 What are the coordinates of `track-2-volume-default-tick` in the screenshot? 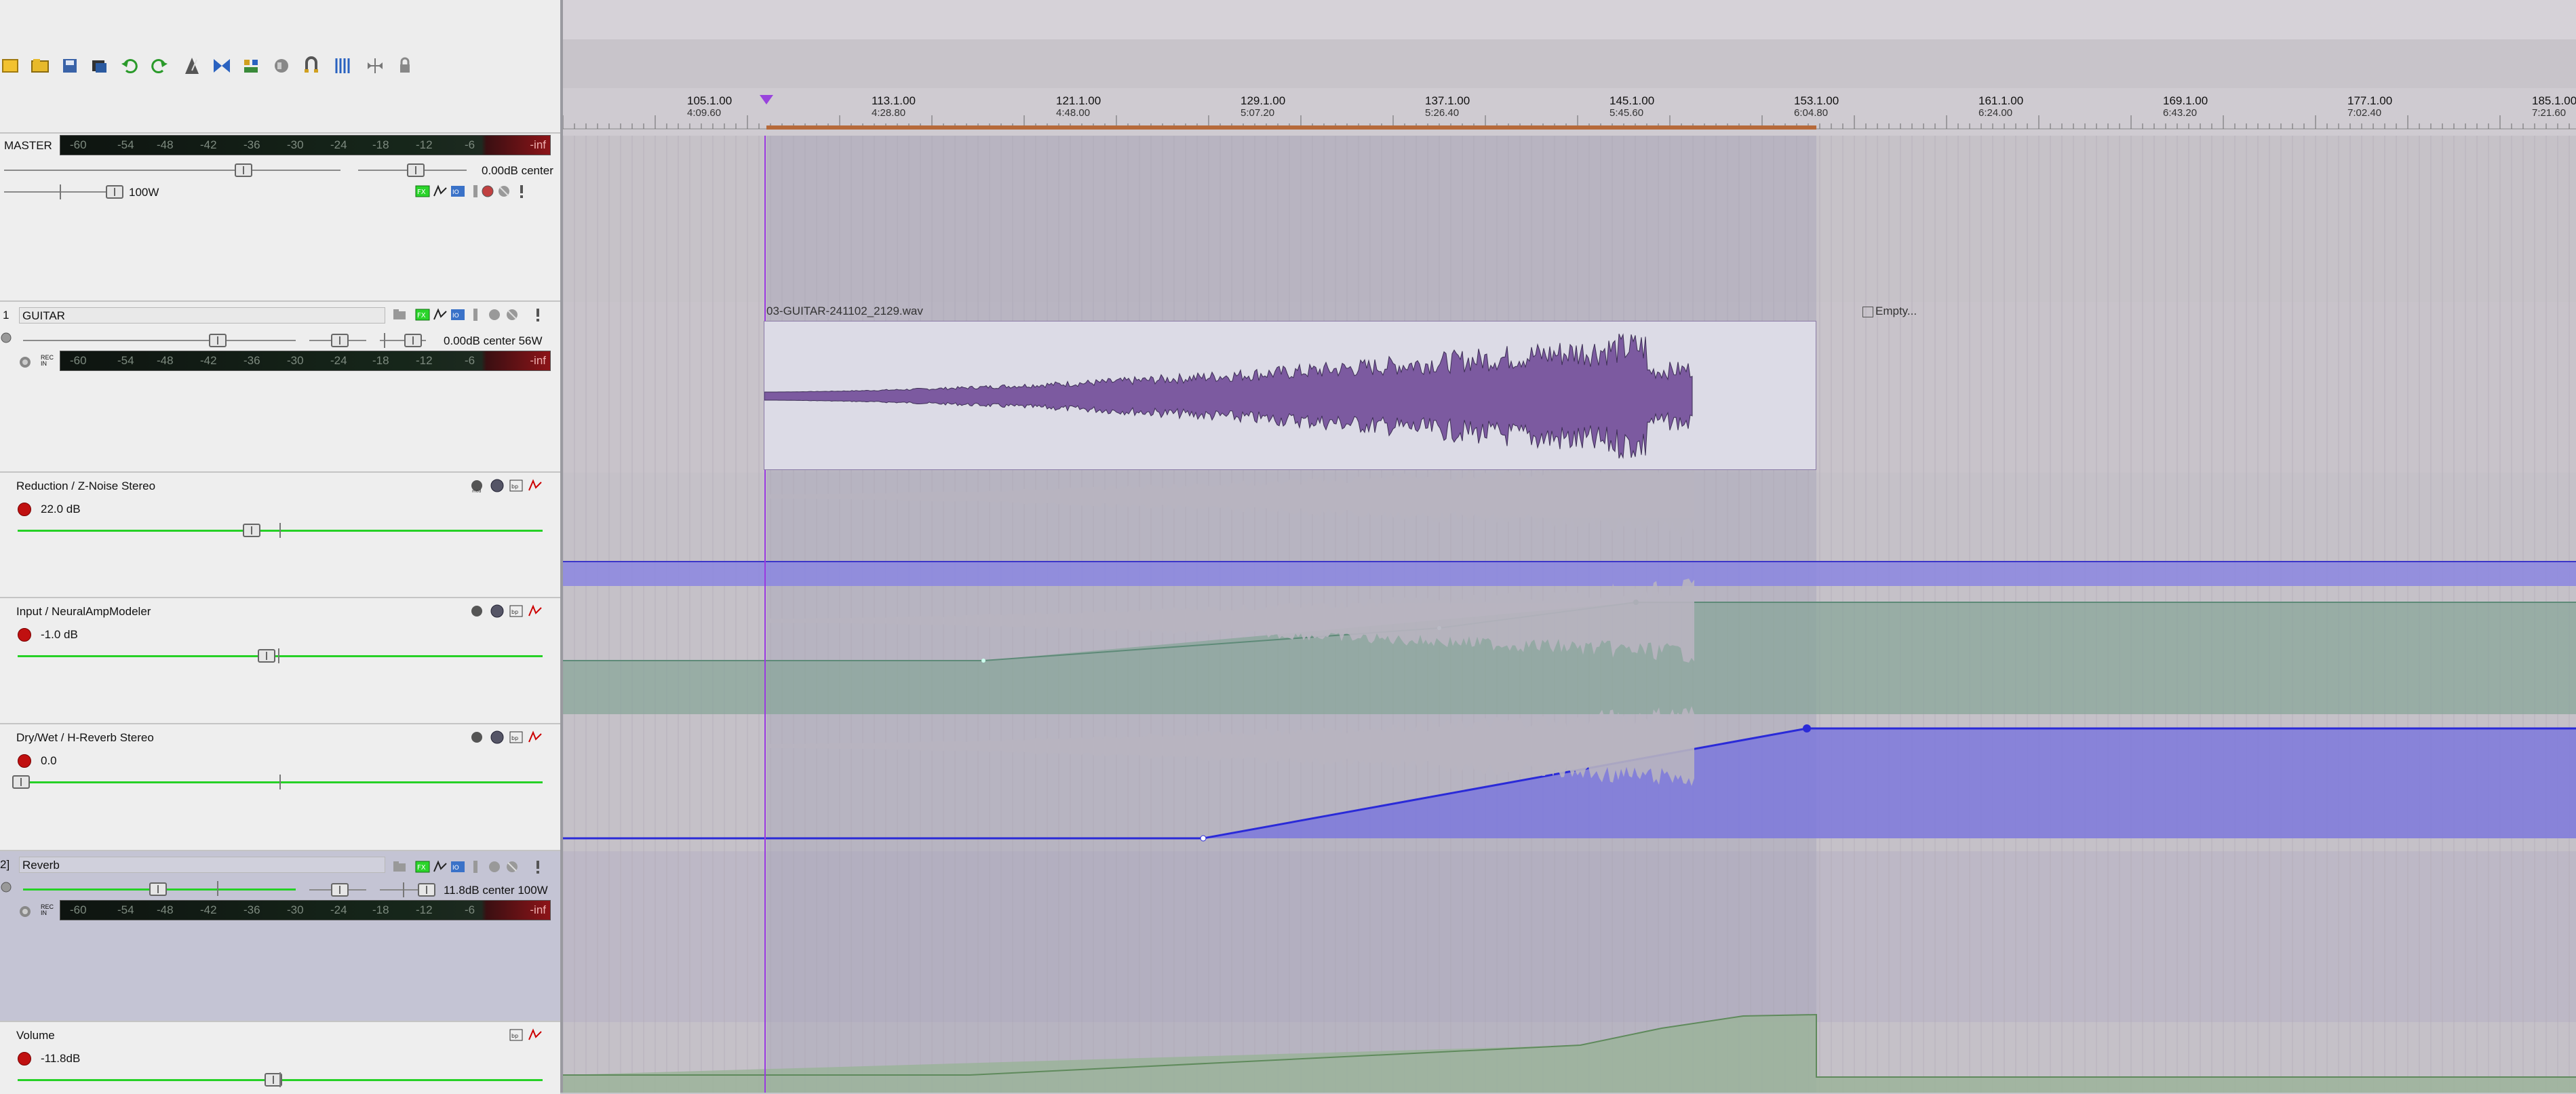 It's located at (217, 888).